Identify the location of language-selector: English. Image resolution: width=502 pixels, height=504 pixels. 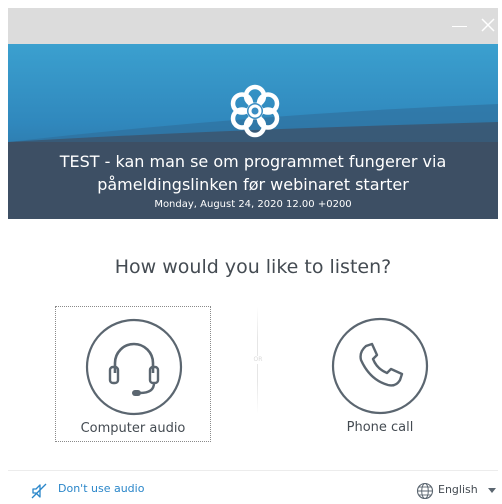
(458, 490).